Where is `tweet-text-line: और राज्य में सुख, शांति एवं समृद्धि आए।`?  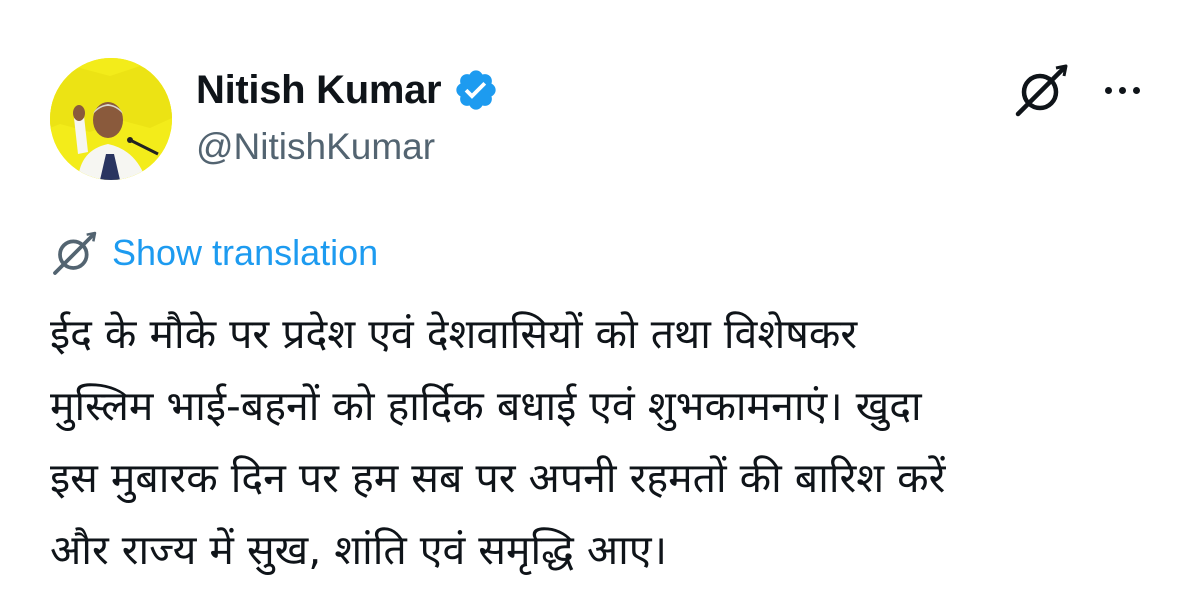
tweet-text-line: और राज्य में सुख, शांति एवं समृद्धि आए। is located at coordinates (359, 550).